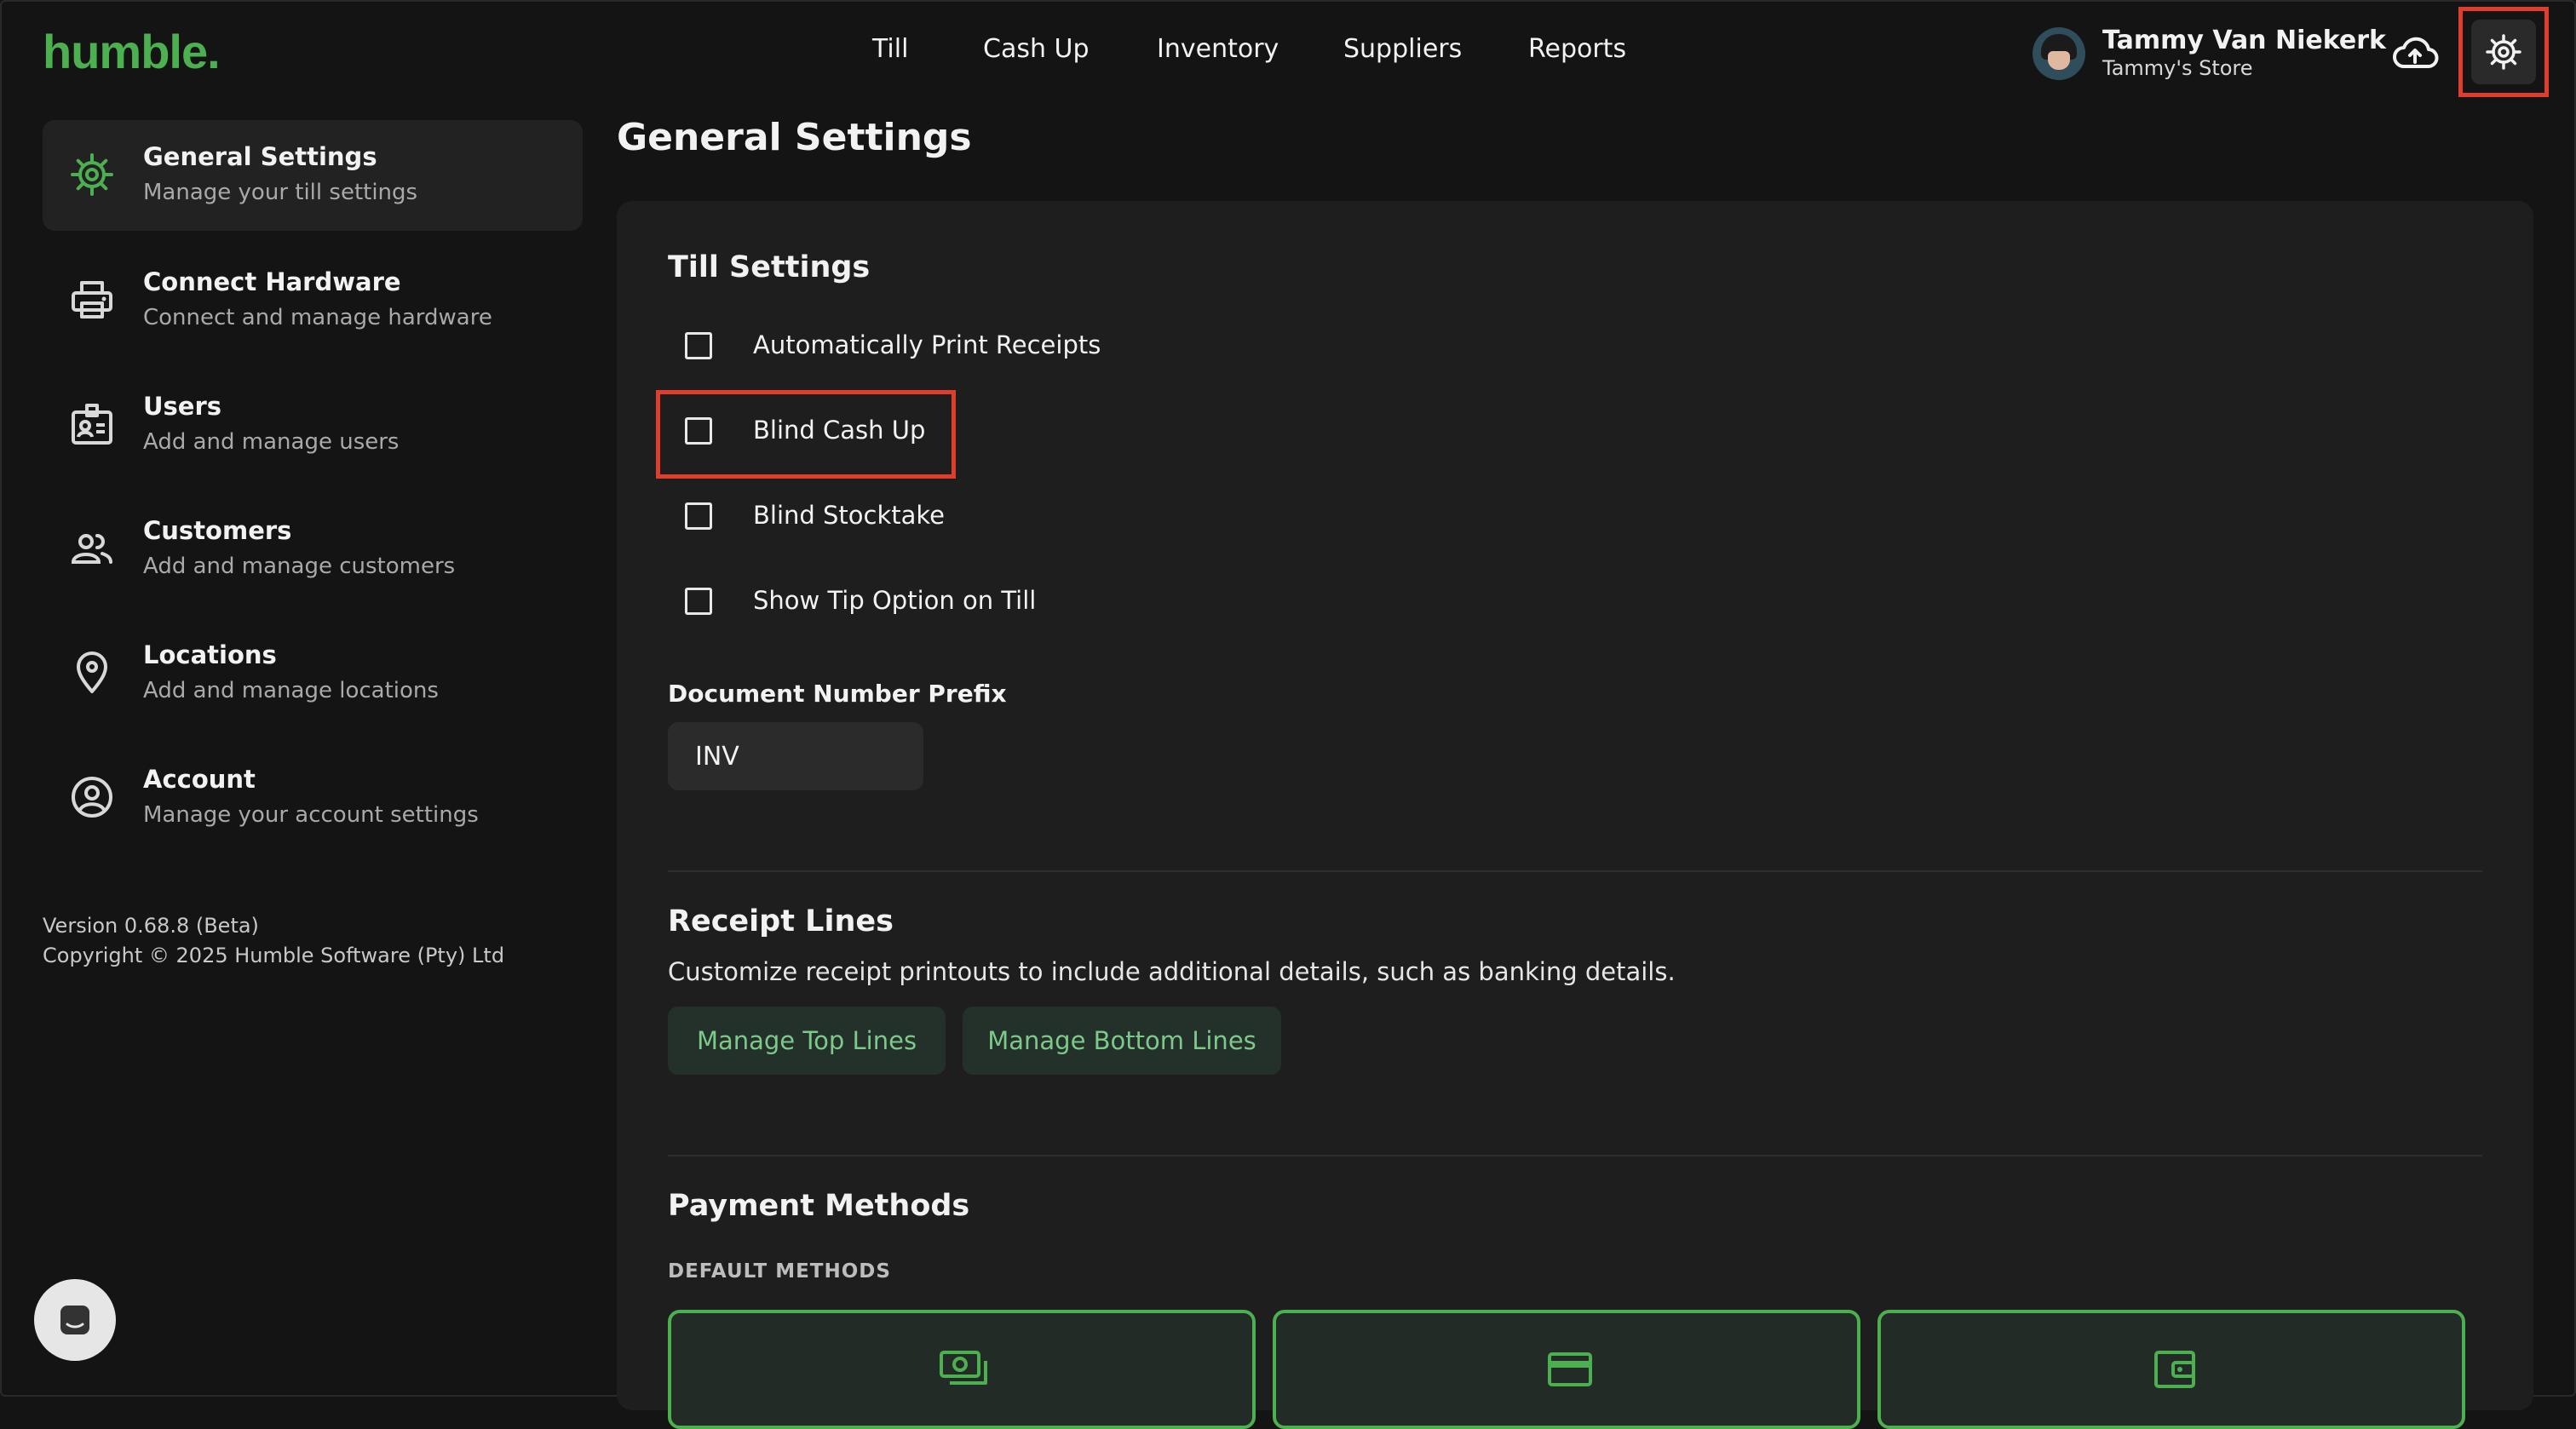 Image resolution: width=2576 pixels, height=1429 pixels. I want to click on sidebar-item-subtitle: Add and manage locations, so click(291, 690).